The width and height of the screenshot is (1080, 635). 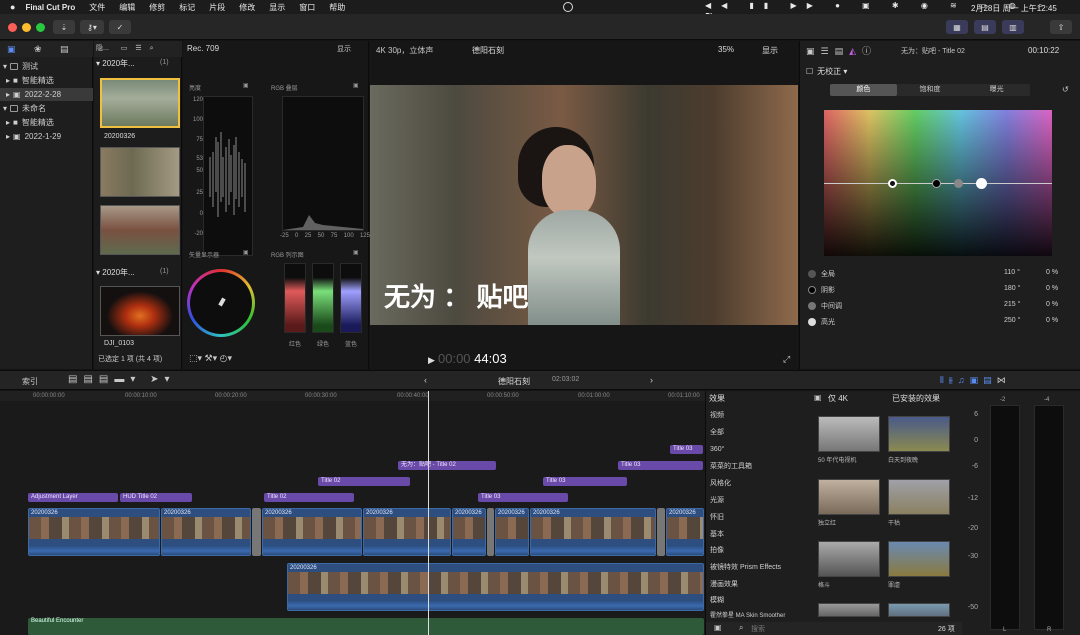 I want to click on edit-buttons: ▤▤▤▬▾ ➤▾, so click(x=122, y=379).